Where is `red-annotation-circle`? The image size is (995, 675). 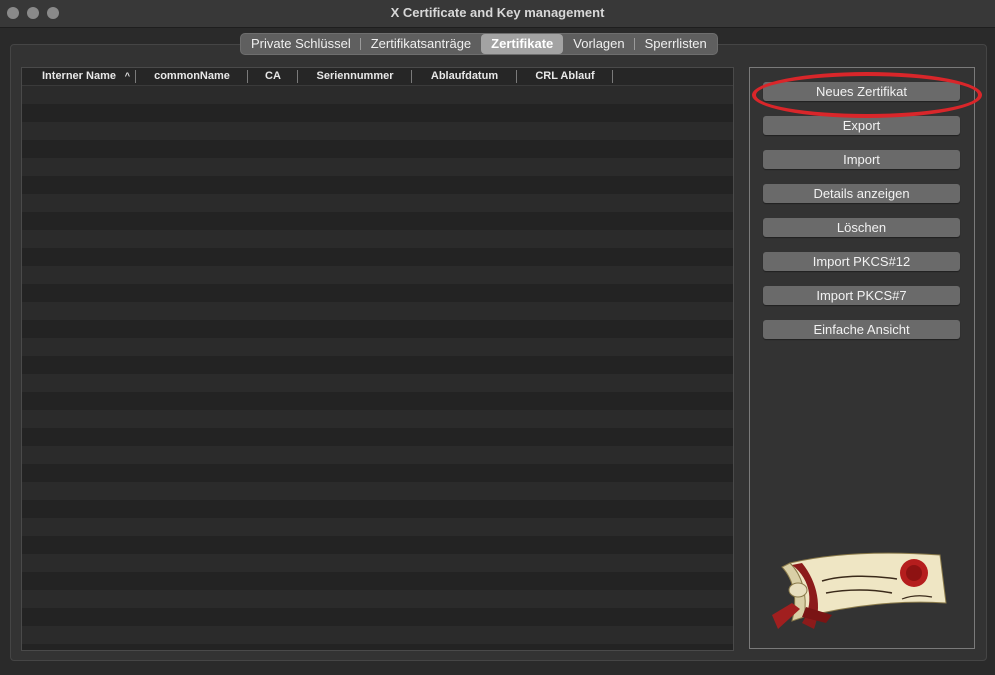
red-annotation-circle is located at coordinates (867, 95).